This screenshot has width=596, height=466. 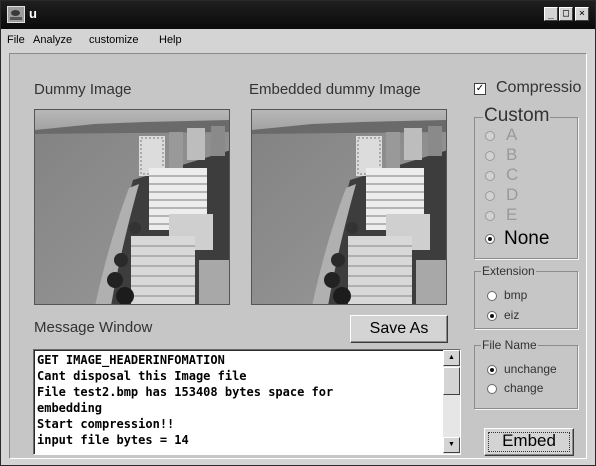 What do you see at coordinates (538, 88) in the screenshot?
I see `compression-label: Compressio` at bounding box center [538, 88].